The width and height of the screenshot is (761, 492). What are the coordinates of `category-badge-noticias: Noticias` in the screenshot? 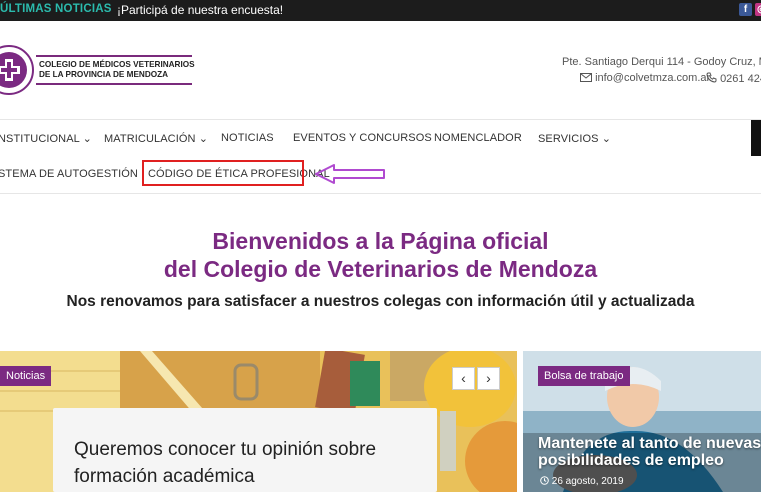 It's located at (26, 376).